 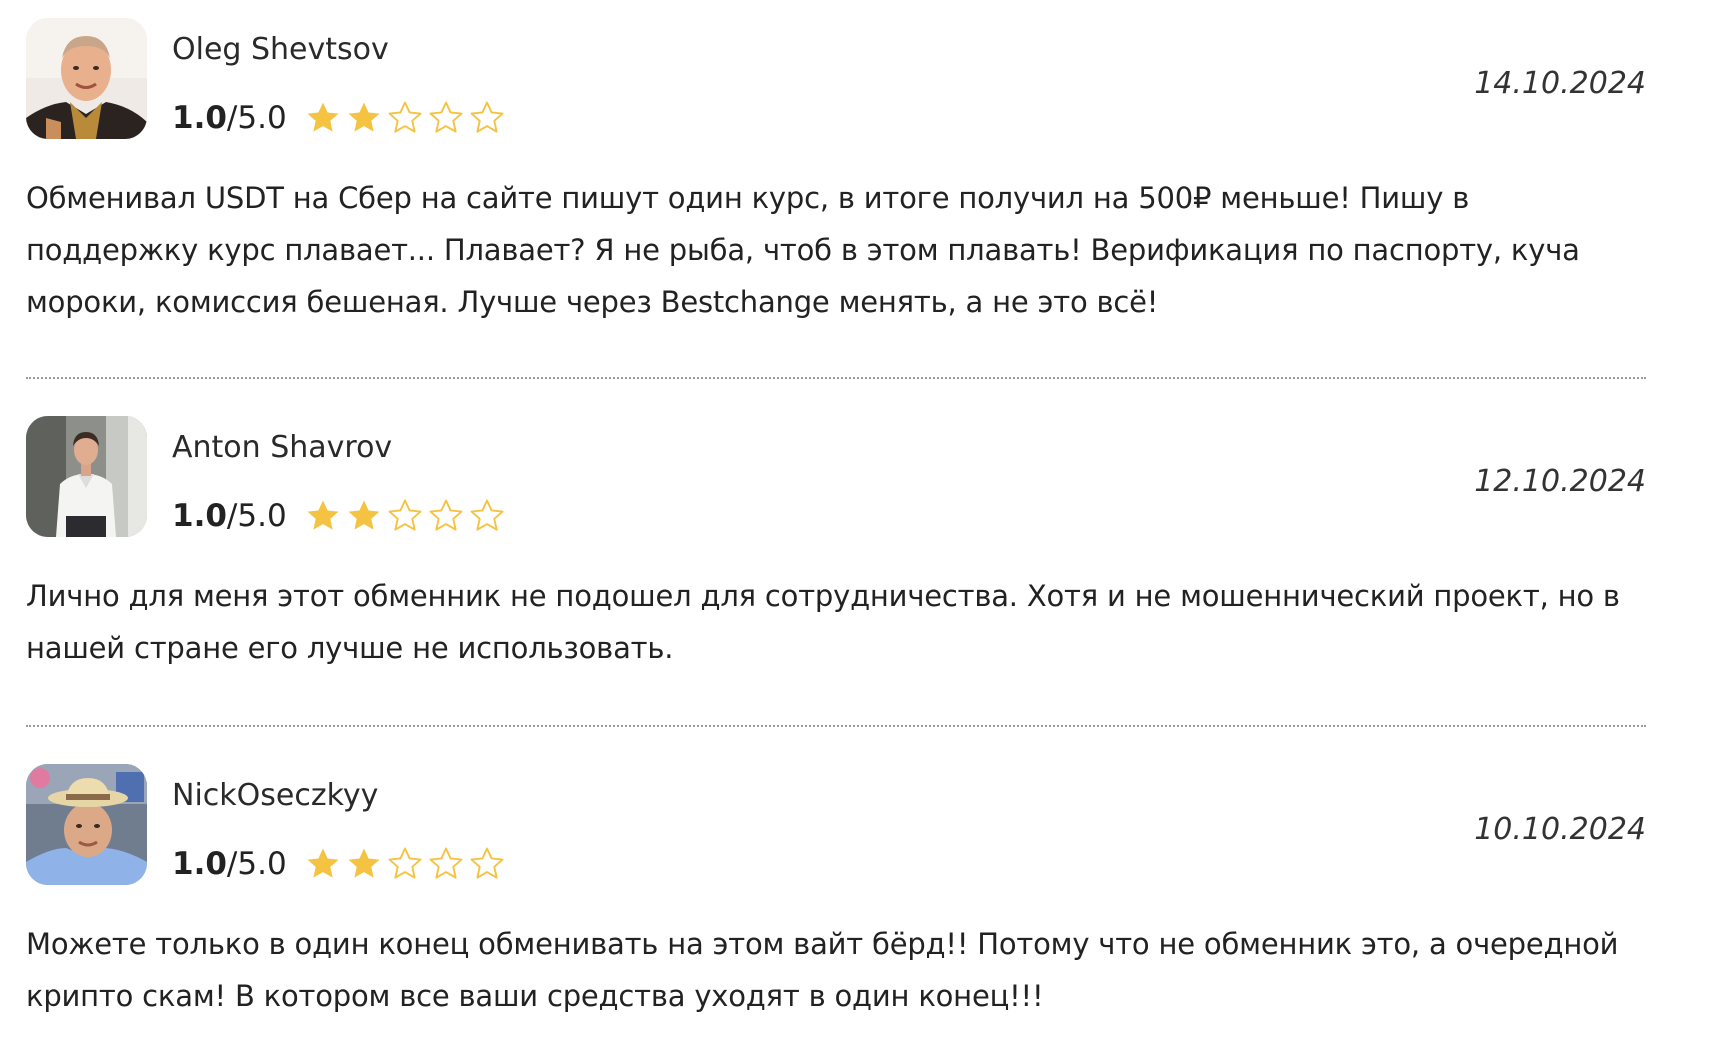 What do you see at coordinates (282, 448) in the screenshot?
I see `review-author: Anton Shavrov` at bounding box center [282, 448].